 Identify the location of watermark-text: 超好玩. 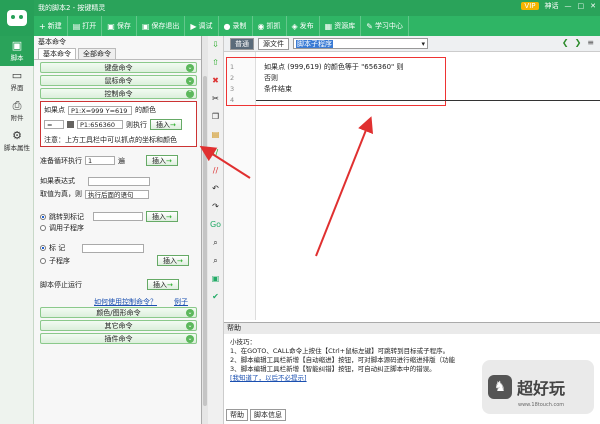
(541, 388).